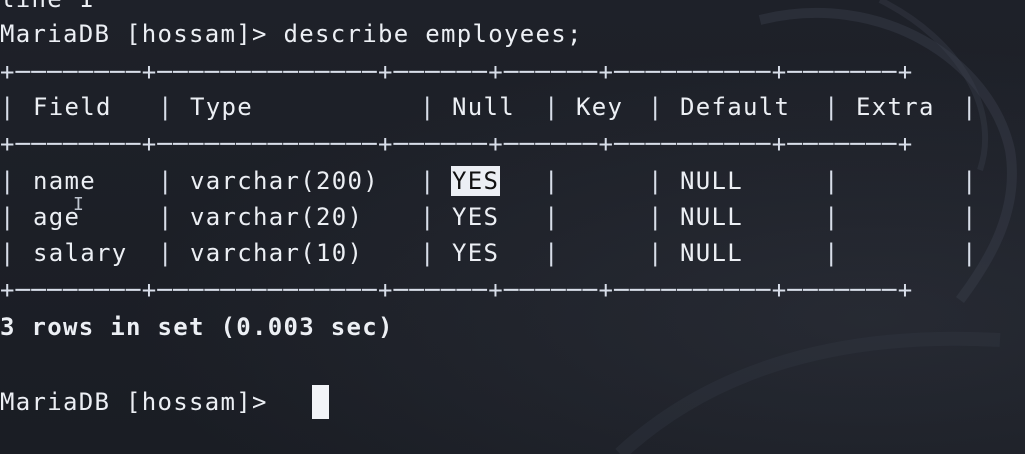 This screenshot has width=1025, height=454. Describe the element at coordinates (600, 107) in the screenshot. I see `header-key: Key` at that location.